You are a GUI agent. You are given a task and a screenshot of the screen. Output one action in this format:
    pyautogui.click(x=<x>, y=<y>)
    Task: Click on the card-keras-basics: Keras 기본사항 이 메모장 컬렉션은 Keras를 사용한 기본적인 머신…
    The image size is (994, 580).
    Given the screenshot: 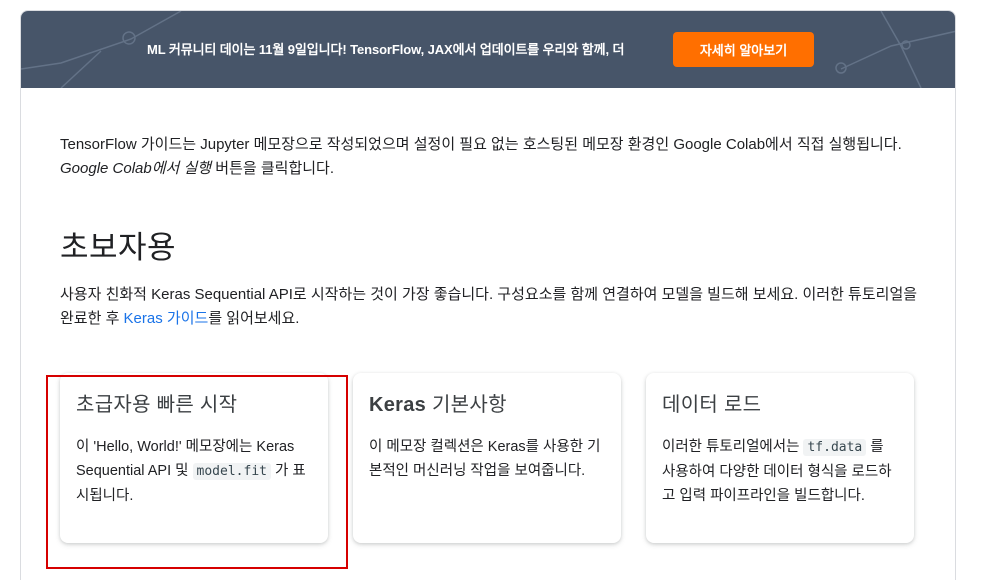 What is the action you would take?
    pyautogui.click(x=487, y=458)
    